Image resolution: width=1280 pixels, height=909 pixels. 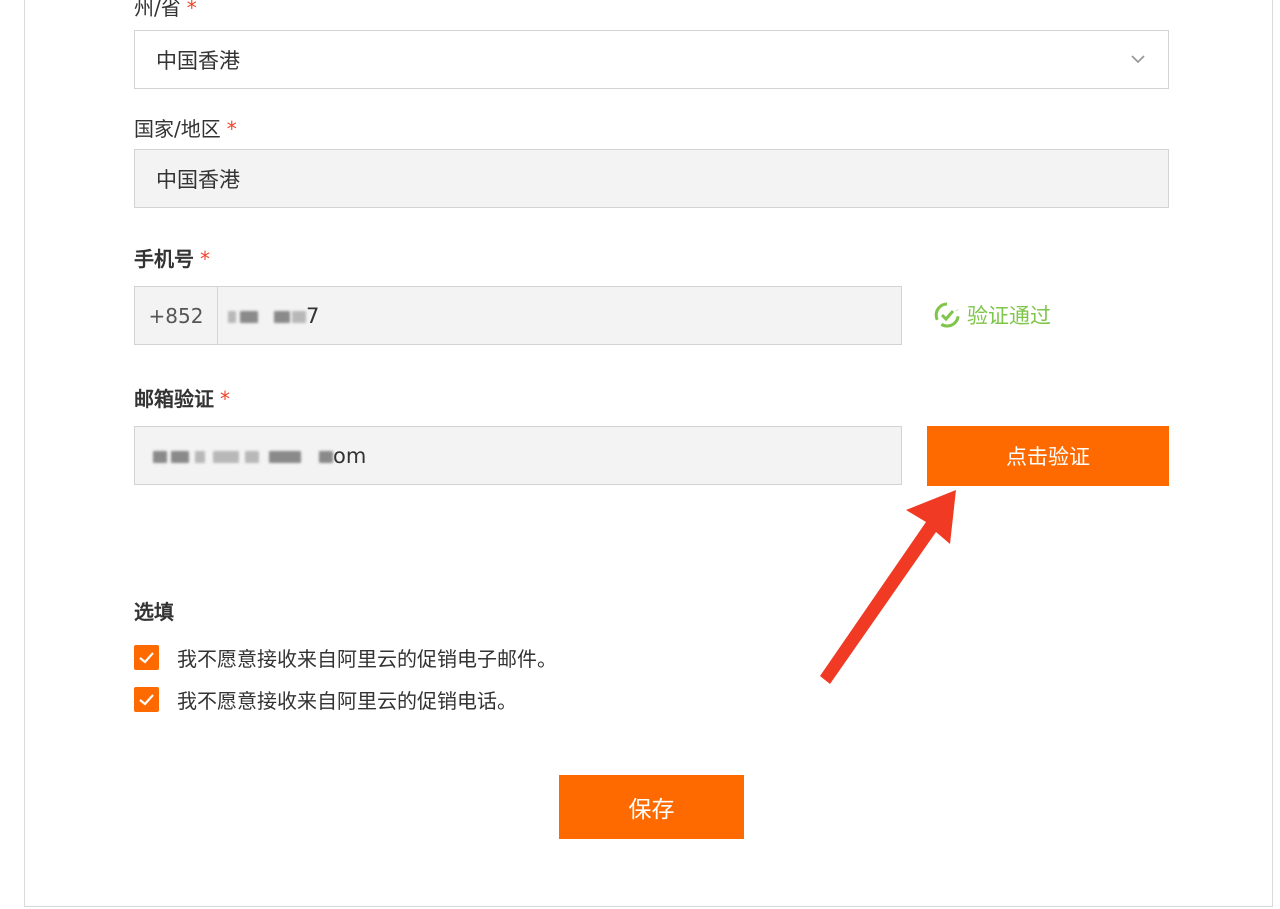 I want to click on opt-out-phone-label: 我不愿意接收来自阿里云的促销电话。, so click(x=347, y=701).